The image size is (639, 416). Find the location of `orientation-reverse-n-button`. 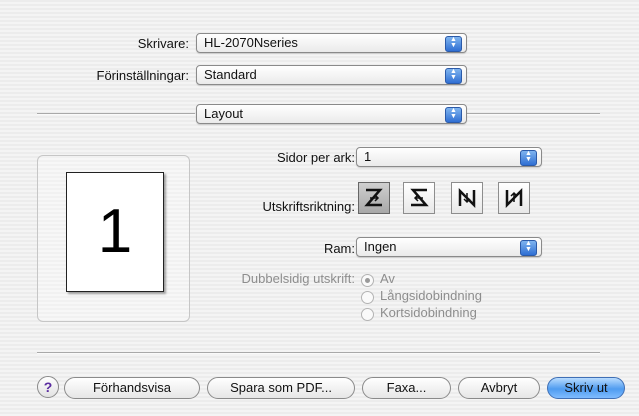

orientation-reverse-n-button is located at coordinates (514, 198).